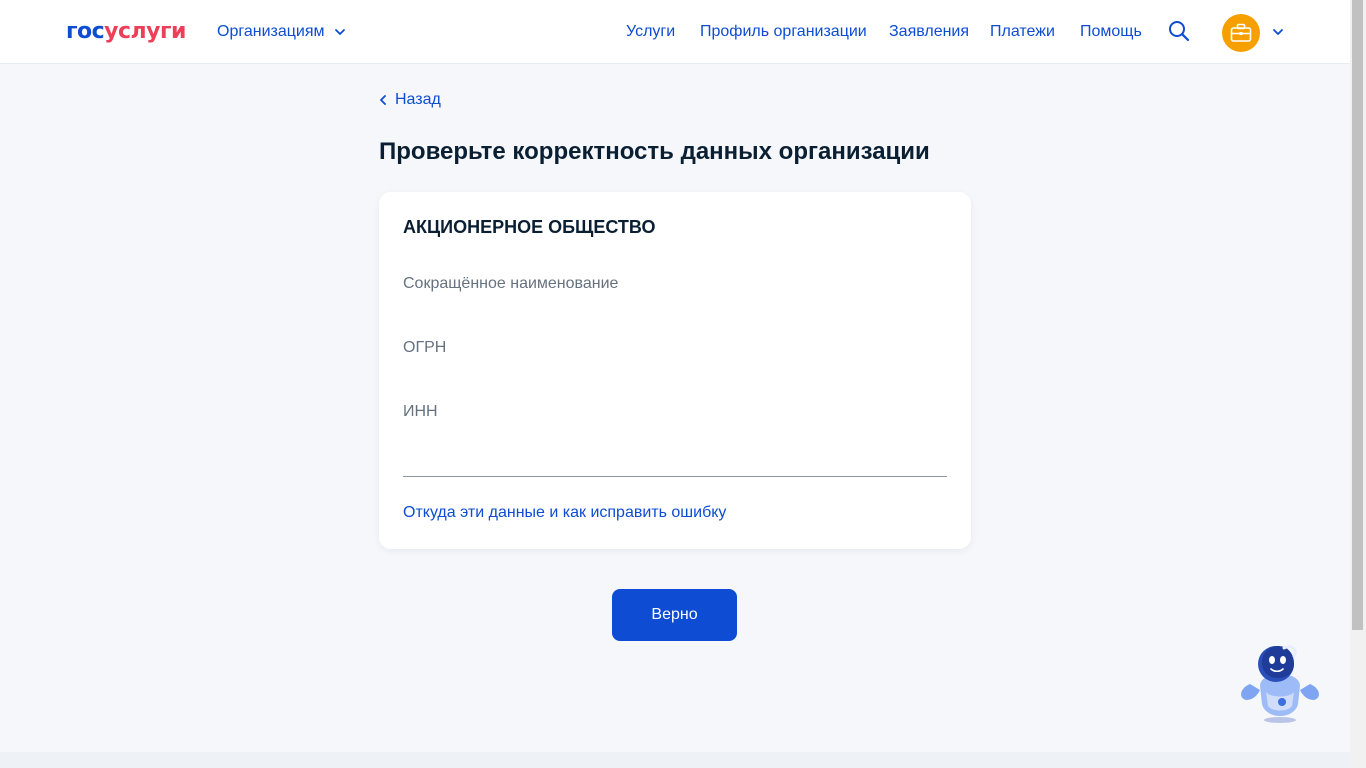 The image size is (1366, 768). I want to click on briefcase-icon, so click(1241, 32).